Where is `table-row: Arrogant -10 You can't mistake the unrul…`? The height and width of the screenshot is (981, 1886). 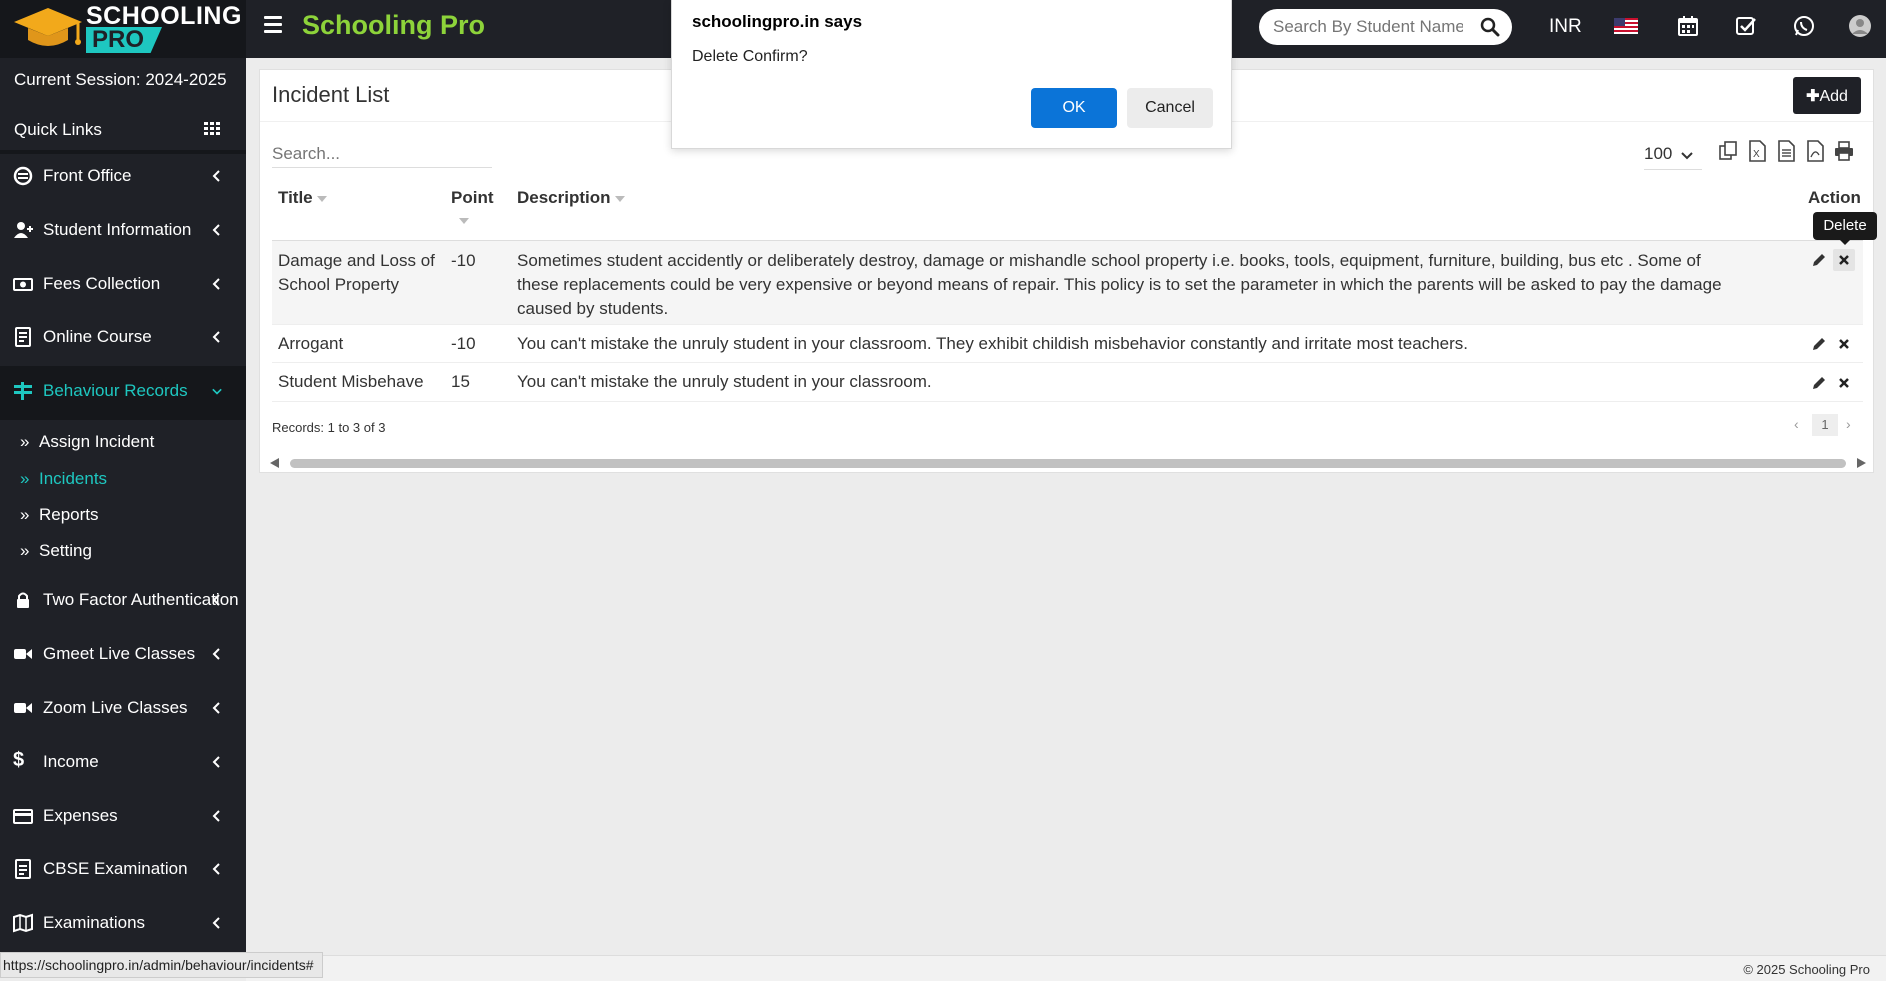
table-row: Arrogant -10 You can't mistake the unrul… is located at coordinates (1067, 344).